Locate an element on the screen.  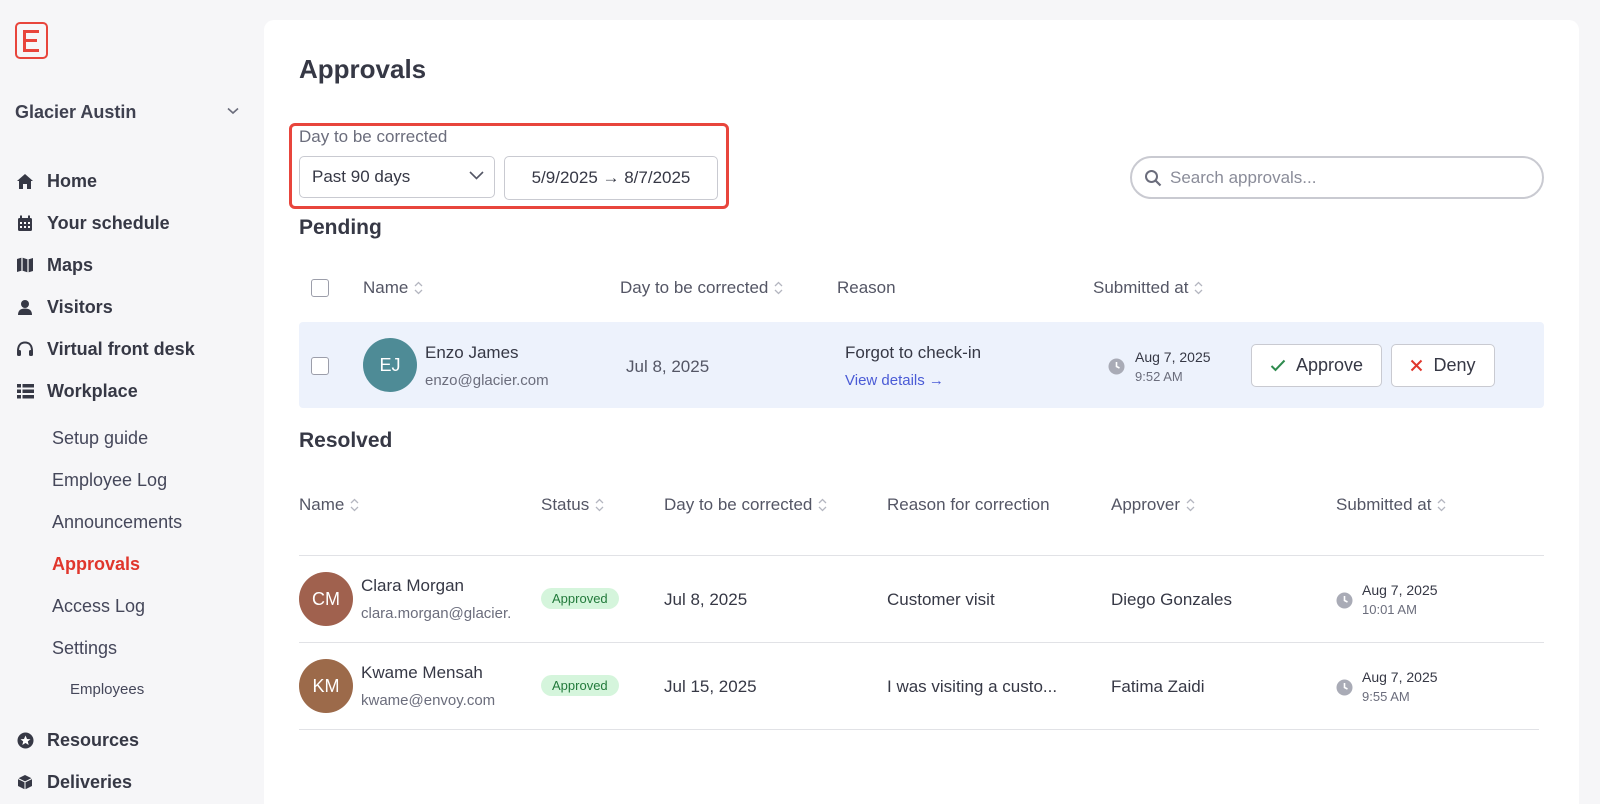
resolved-header-status: Status is located at coordinates (572, 505).